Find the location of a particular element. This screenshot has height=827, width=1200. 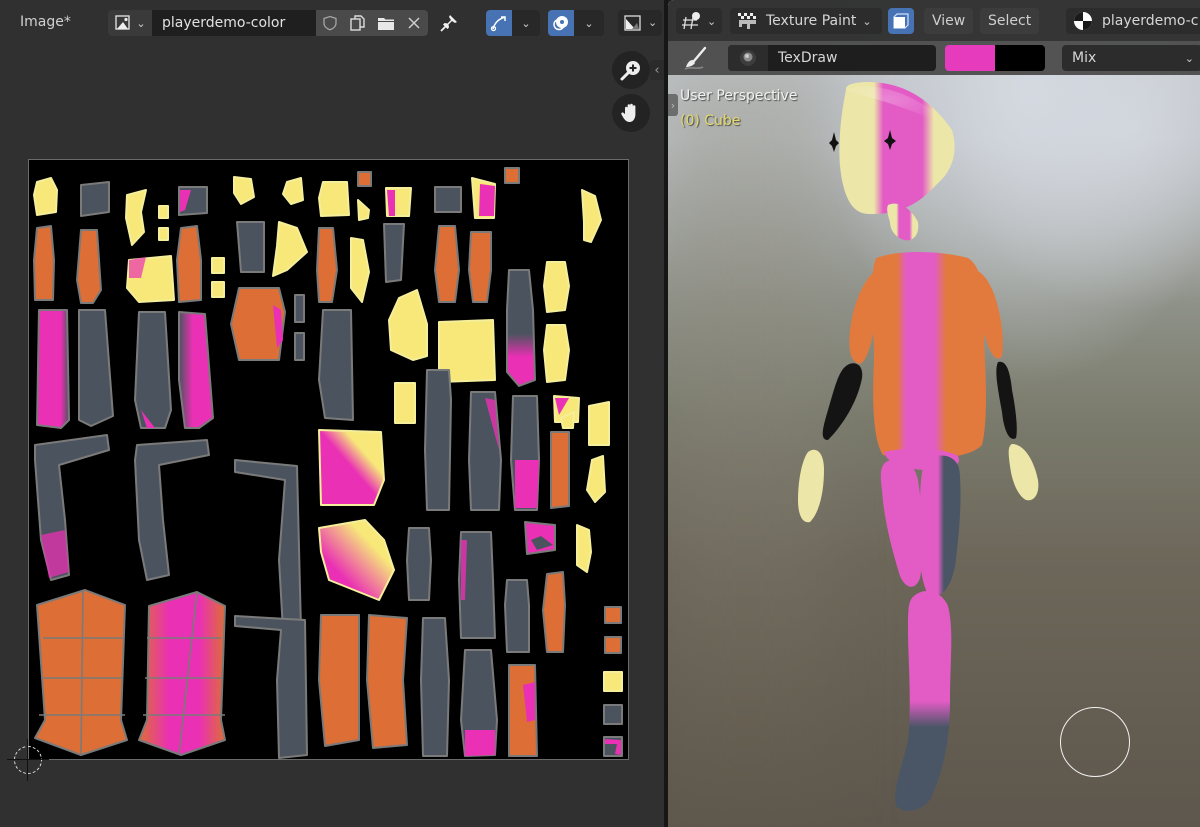

duplicate-icon is located at coordinates (357, 23).